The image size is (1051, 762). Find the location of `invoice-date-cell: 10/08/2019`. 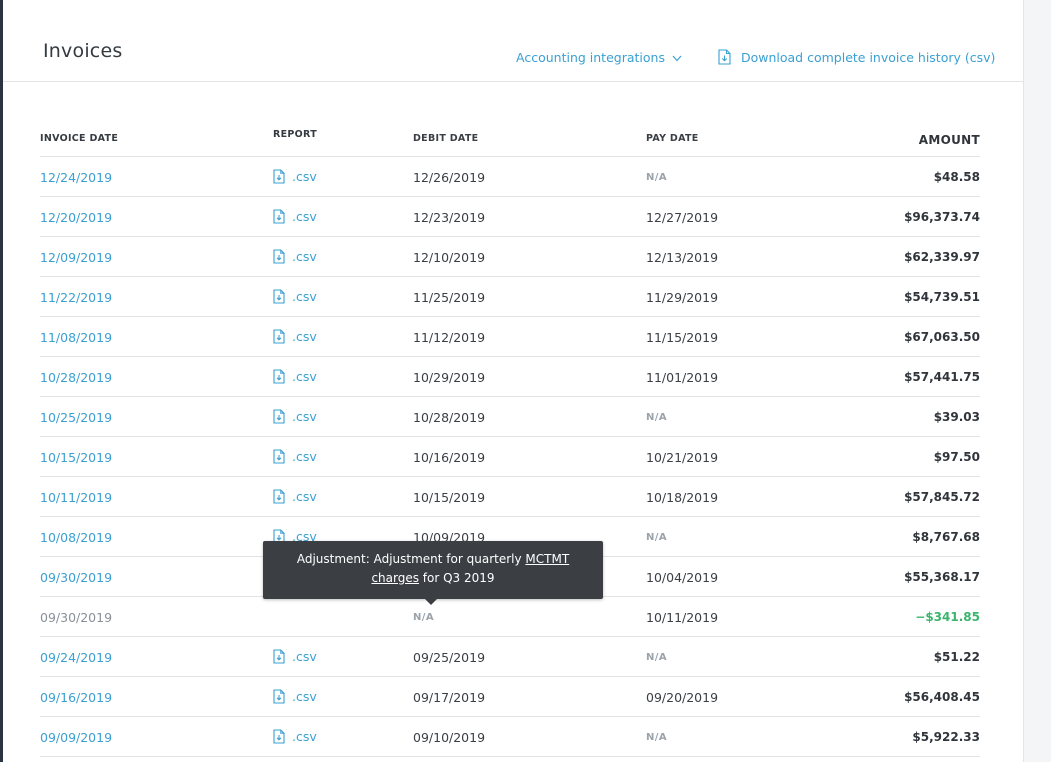

invoice-date-cell: 10/08/2019 is located at coordinates (76, 537).